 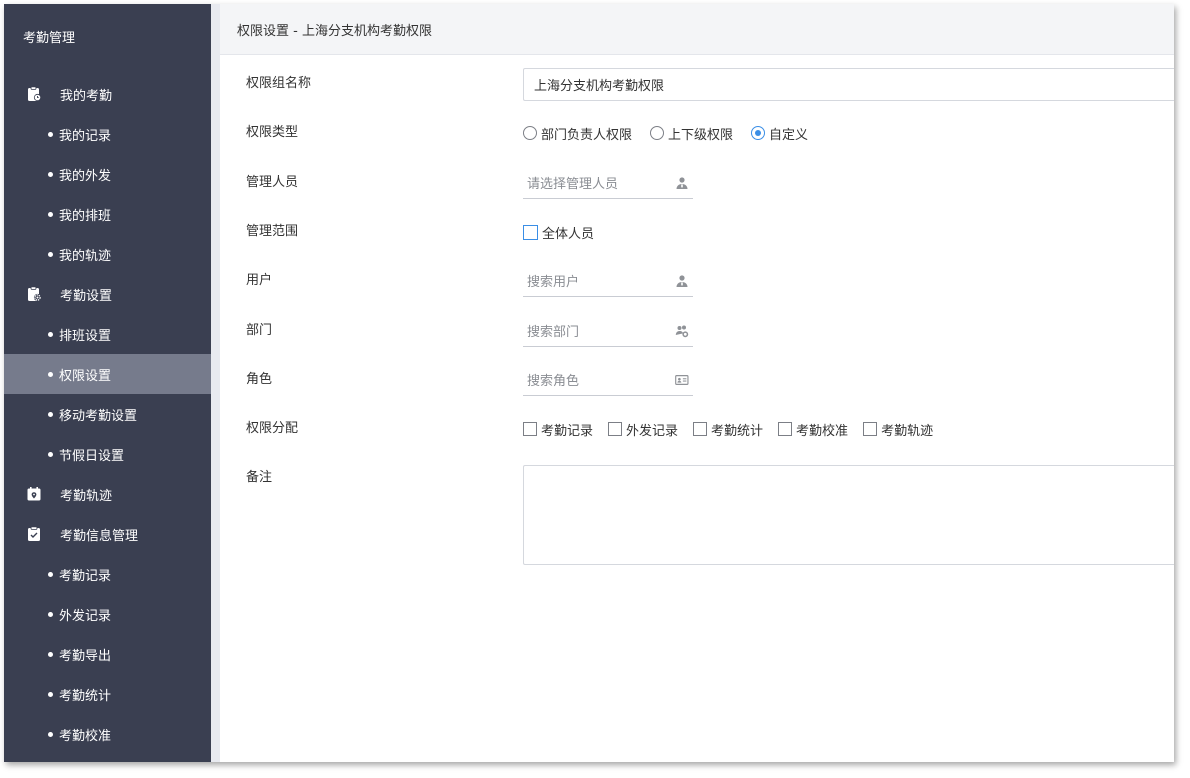 What do you see at coordinates (587, 135) in the screenshot?
I see `radio-label: 部门负责人权限` at bounding box center [587, 135].